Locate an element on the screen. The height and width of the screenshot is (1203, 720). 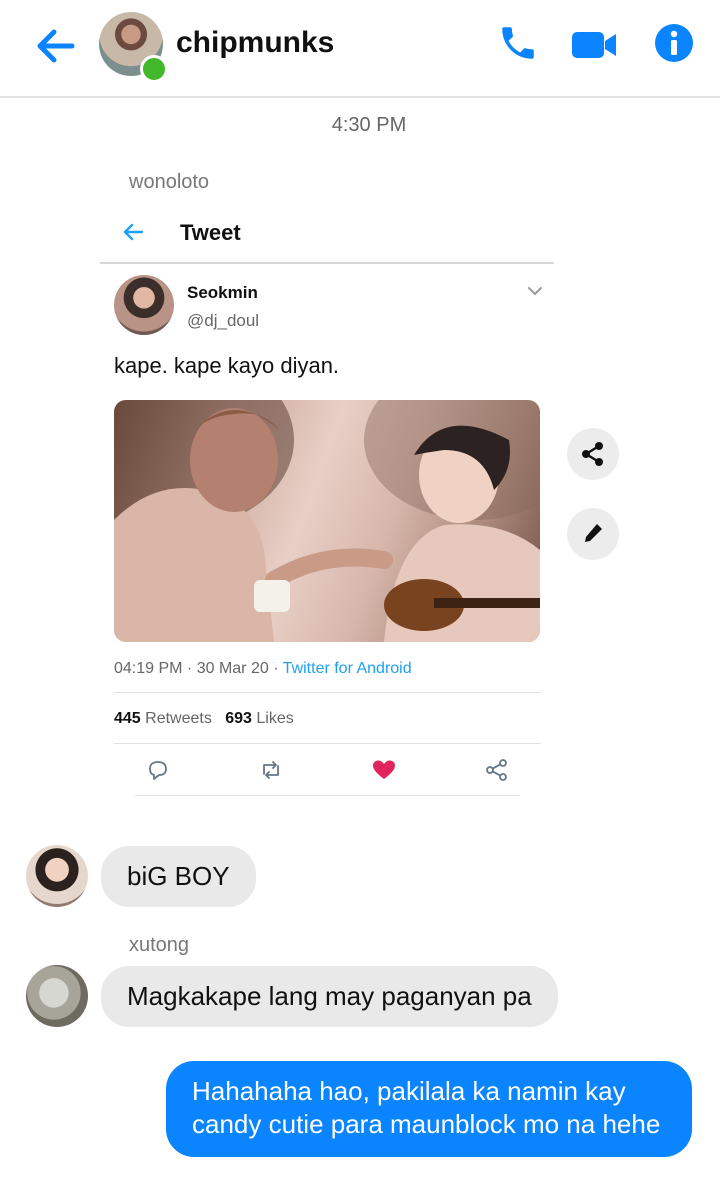
online-status-dot is located at coordinates (154, 69).